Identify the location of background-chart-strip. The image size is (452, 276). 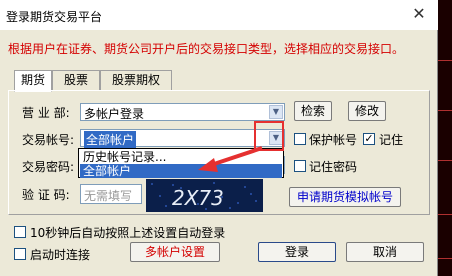
(445, 138).